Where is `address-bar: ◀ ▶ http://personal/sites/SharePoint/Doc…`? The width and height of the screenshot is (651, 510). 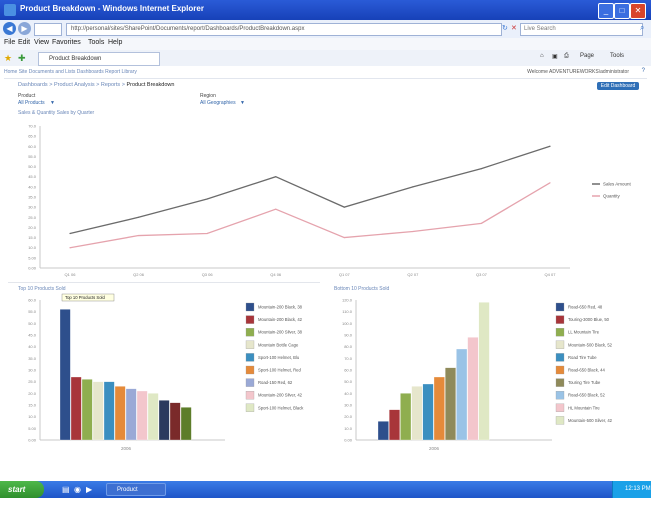
address-bar: ◀ ▶ http://personal/sites/SharePoint/Doc… is located at coordinates (325, 29).